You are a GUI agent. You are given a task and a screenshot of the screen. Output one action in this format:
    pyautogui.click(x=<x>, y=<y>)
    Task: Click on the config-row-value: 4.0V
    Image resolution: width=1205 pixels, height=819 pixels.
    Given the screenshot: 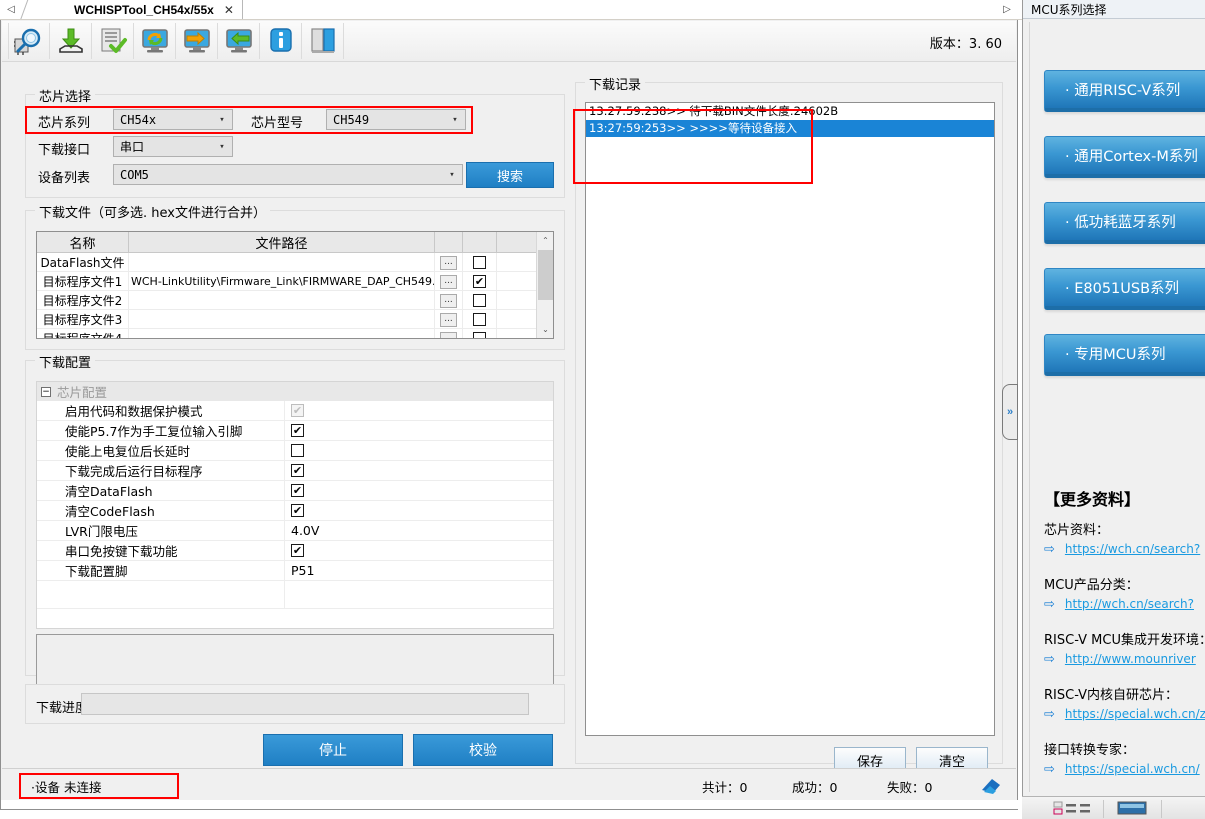 What is the action you would take?
    pyautogui.click(x=419, y=530)
    